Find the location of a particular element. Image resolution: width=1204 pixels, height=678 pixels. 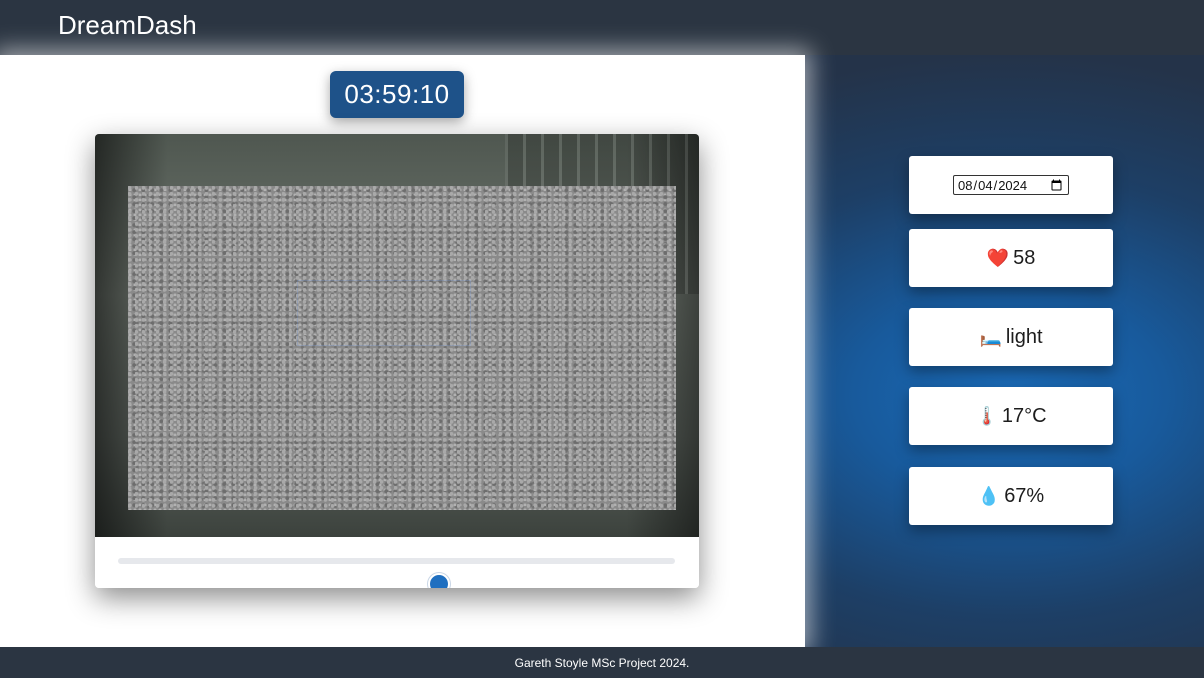

humidity-card: 💧 67% is located at coordinates (1011, 496).